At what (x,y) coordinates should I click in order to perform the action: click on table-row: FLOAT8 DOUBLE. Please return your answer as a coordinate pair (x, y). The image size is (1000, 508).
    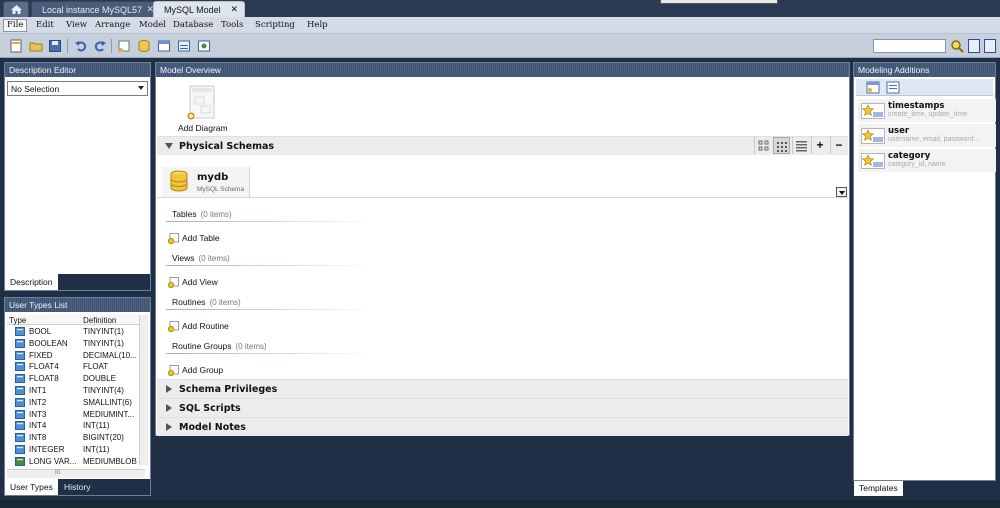
    Looking at the image, I should click on (76, 379).